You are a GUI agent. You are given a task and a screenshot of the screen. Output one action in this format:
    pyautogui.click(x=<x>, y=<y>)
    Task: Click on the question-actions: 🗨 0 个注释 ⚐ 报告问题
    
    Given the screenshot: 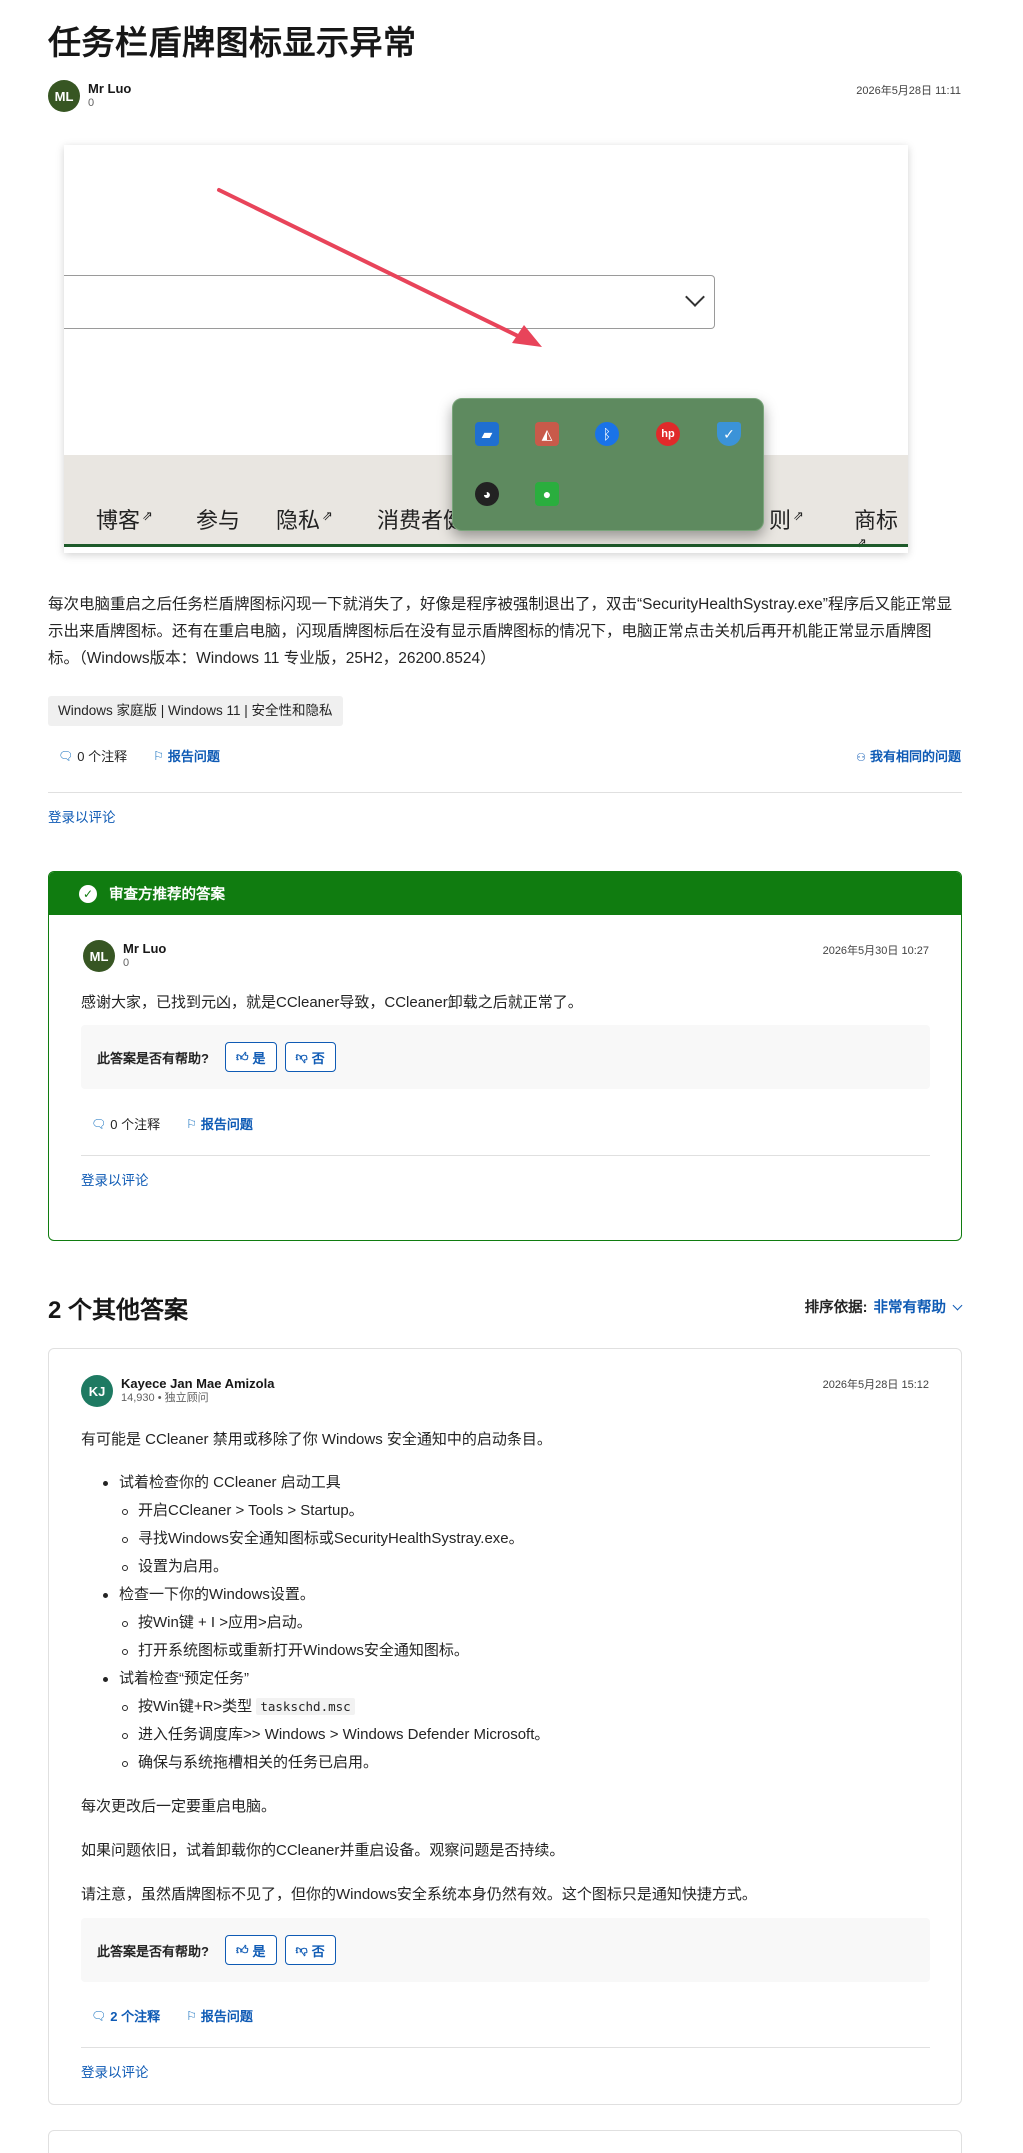 What is the action you would take?
    pyautogui.click(x=152, y=755)
    